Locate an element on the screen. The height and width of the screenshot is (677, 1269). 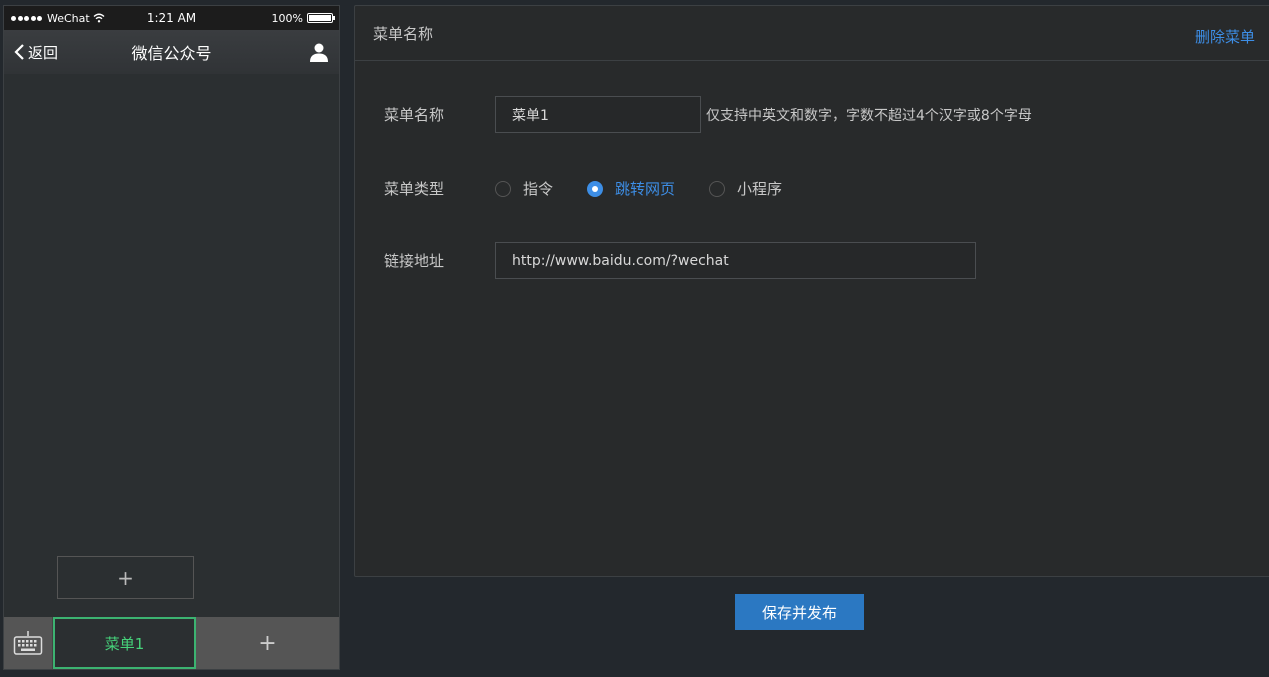
menu-type-radio-group: 指令 跳转网页 小程序 is located at coordinates (655, 188).